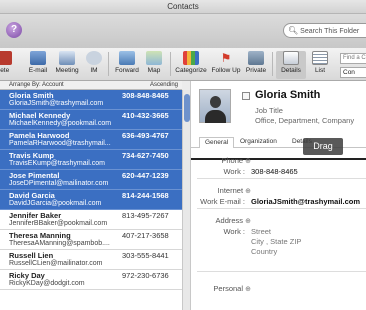  What do you see at coordinates (215, 102) in the screenshot?
I see `avatar-head` at bounding box center [215, 102].